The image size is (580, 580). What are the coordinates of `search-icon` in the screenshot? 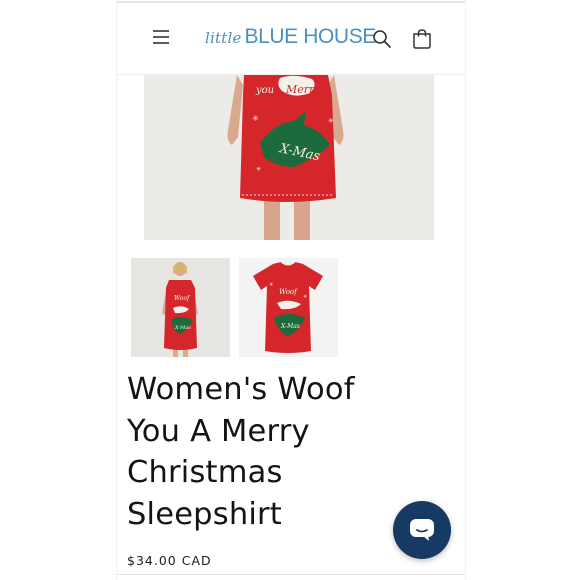 It's located at (382, 39).